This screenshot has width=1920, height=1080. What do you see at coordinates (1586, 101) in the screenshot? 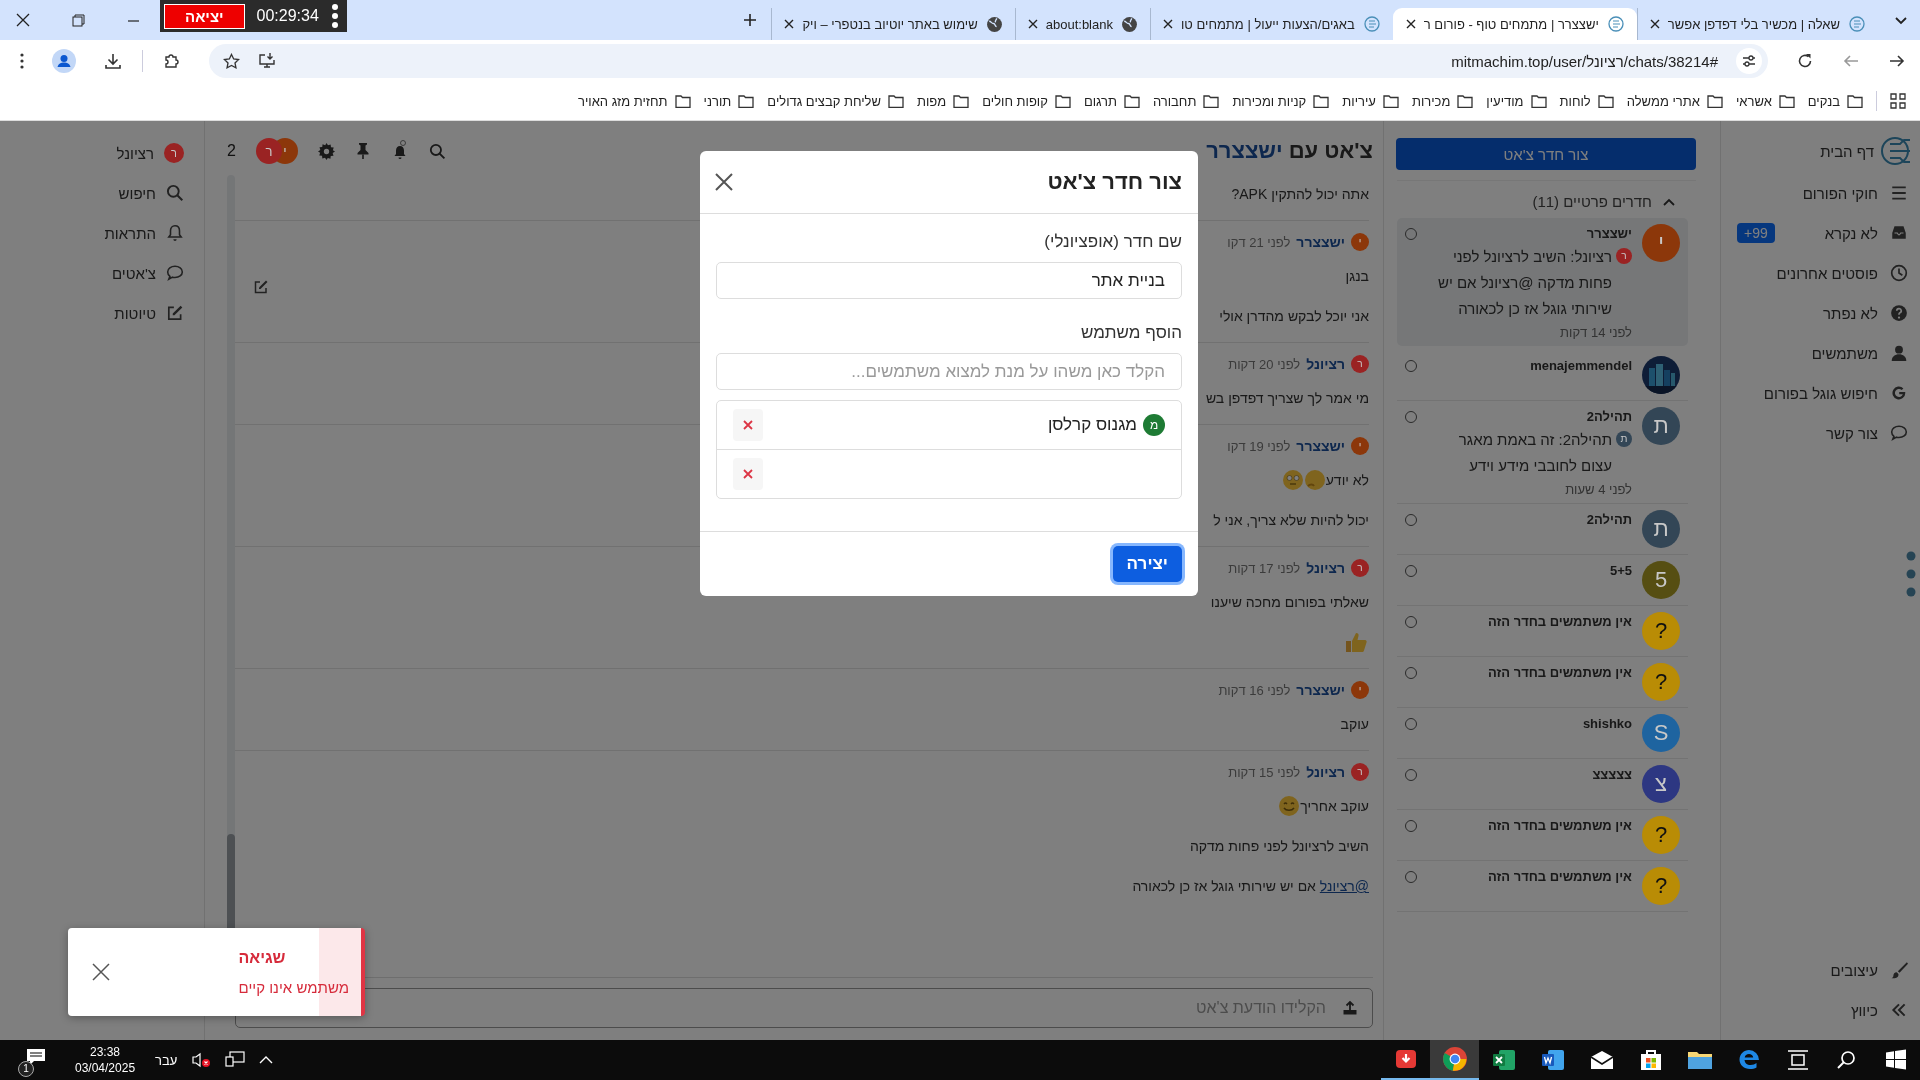
I see `bookmark-folder: לוחות` at bounding box center [1586, 101].